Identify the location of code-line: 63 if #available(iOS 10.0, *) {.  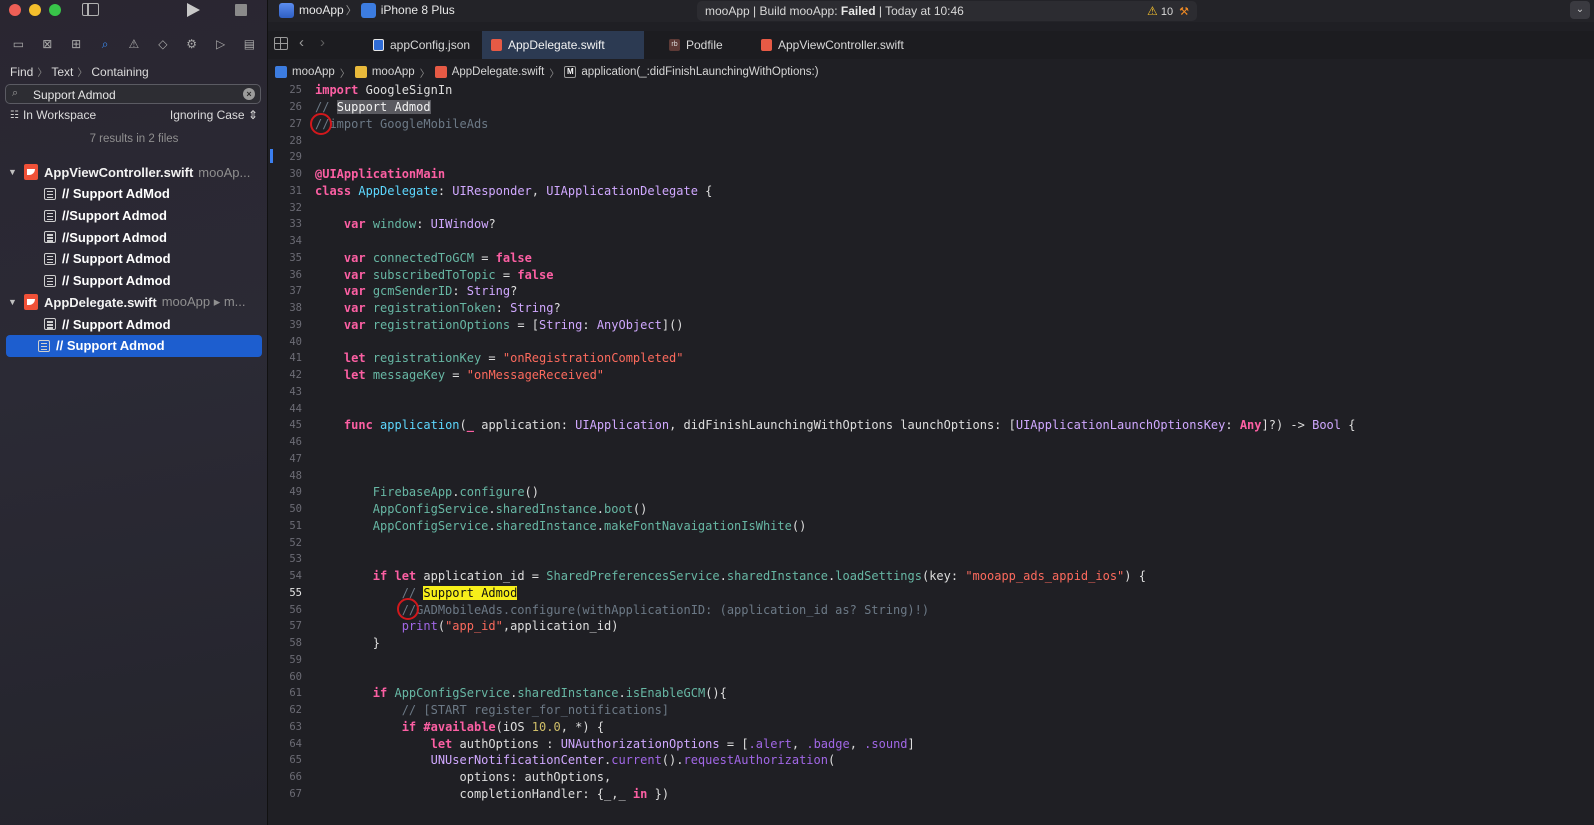
(931, 727).